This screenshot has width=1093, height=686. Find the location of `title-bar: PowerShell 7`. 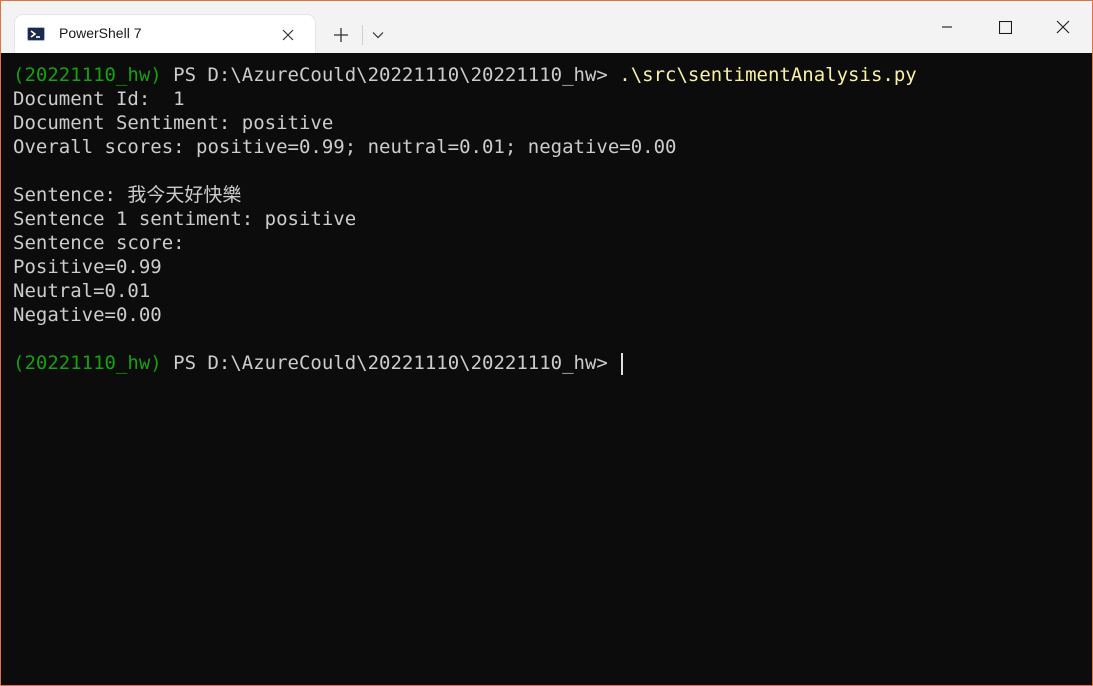

title-bar: PowerShell 7 is located at coordinates (546, 27).